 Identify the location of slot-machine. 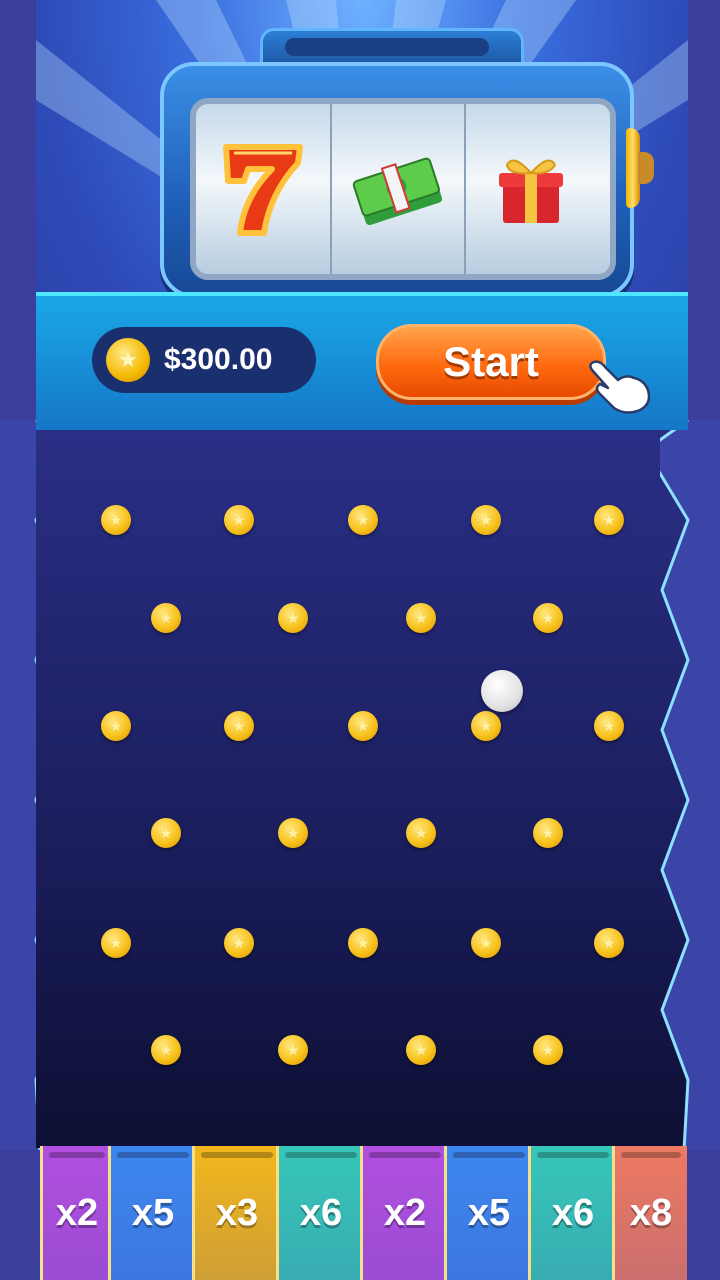
(407, 163).